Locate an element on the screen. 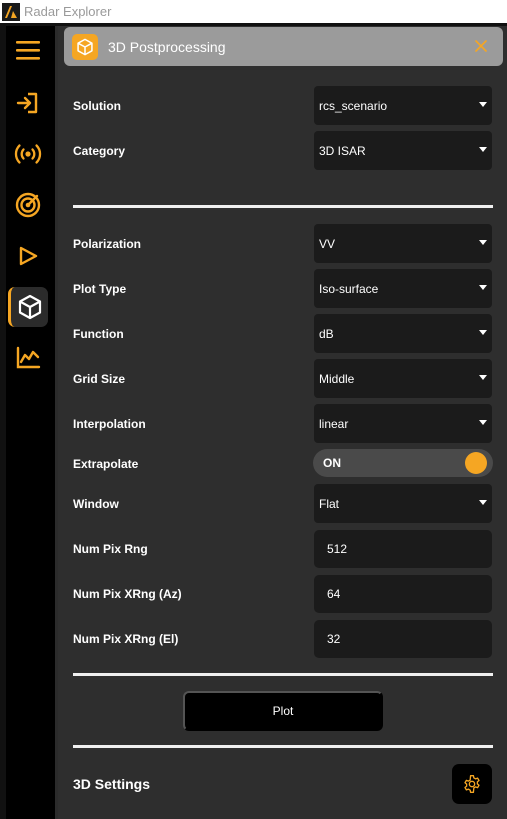 Image resolution: width=507 pixels, height=819 pixels. sidebar-item-chart is located at coordinates (28, 358).